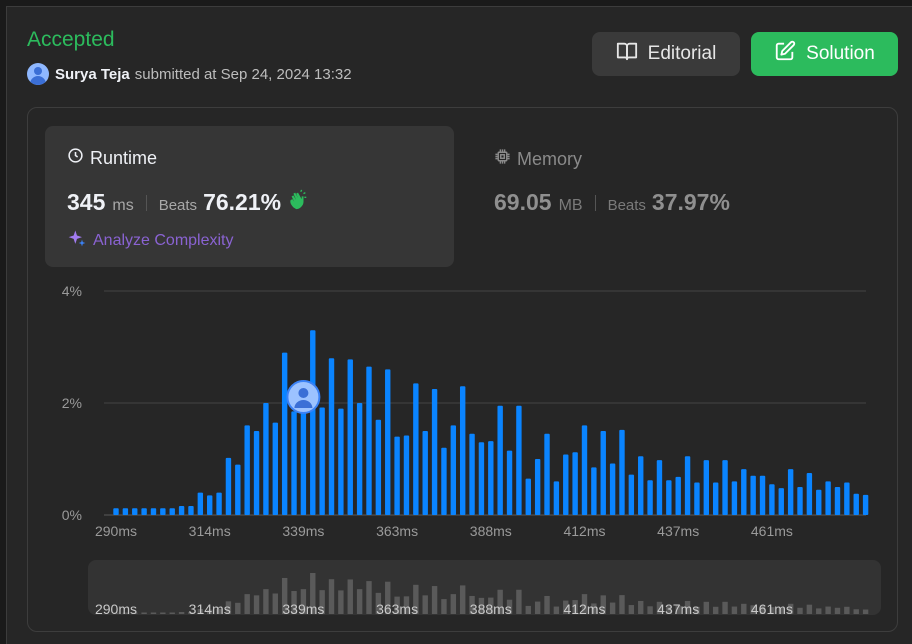 Image resolution: width=912 pixels, height=644 pixels. I want to click on mini-x-tick-label: 363ms, so click(397, 609).